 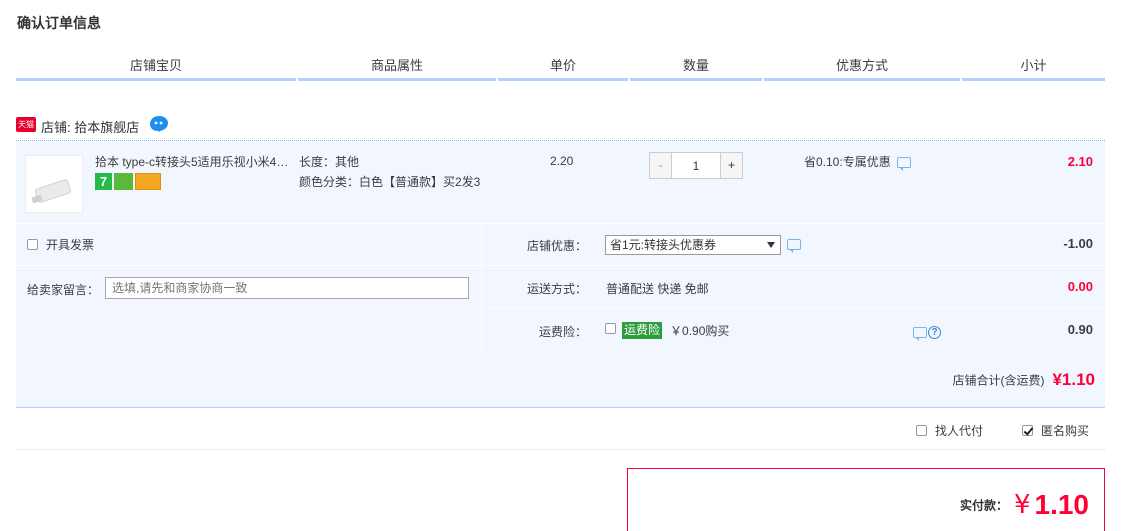 I want to click on shop-discount-label: 店铺优惠：, so click(x=556, y=246).